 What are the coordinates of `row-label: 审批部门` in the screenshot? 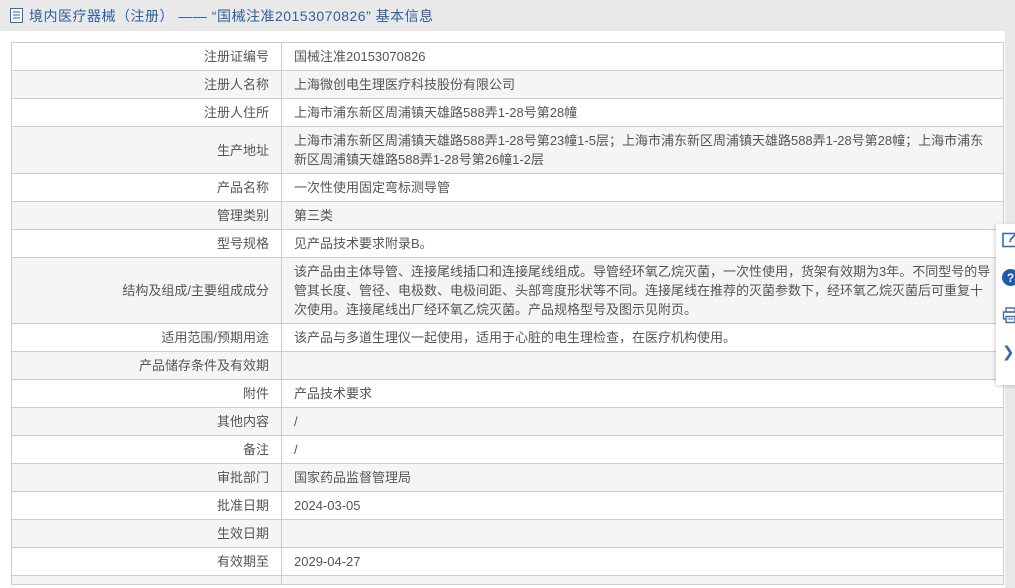 It's located at (146, 477).